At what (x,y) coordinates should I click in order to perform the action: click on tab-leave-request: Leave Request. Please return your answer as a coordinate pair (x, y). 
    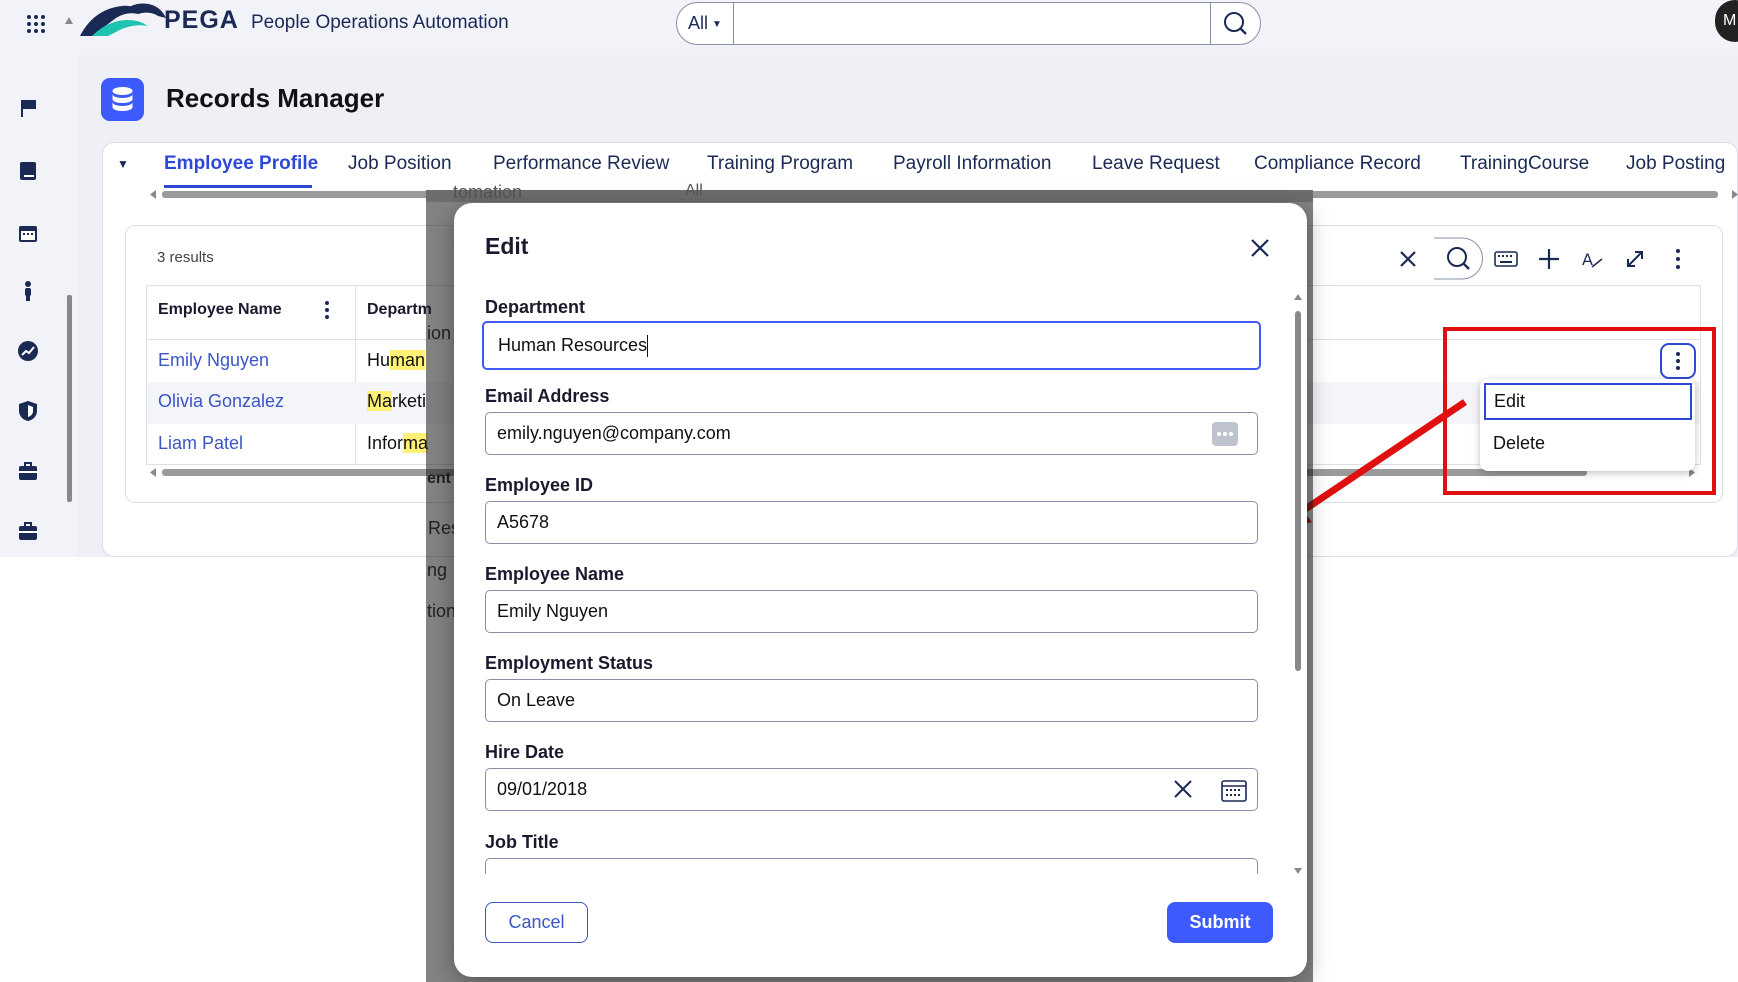
    Looking at the image, I should click on (1156, 164).